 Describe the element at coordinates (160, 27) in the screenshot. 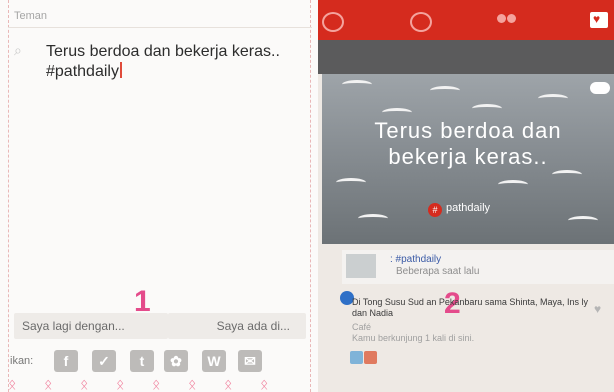

I see `divider` at that location.